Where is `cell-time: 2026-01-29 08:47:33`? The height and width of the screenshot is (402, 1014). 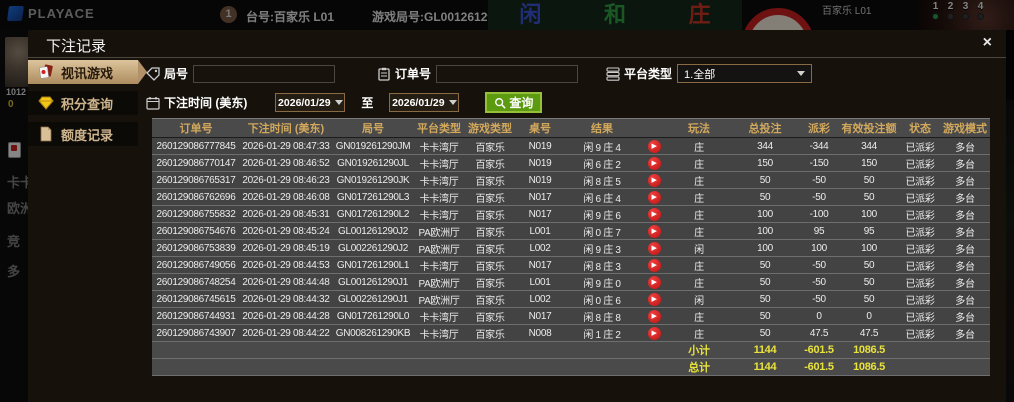 cell-time: 2026-01-29 08:47:33 is located at coordinates (286, 146).